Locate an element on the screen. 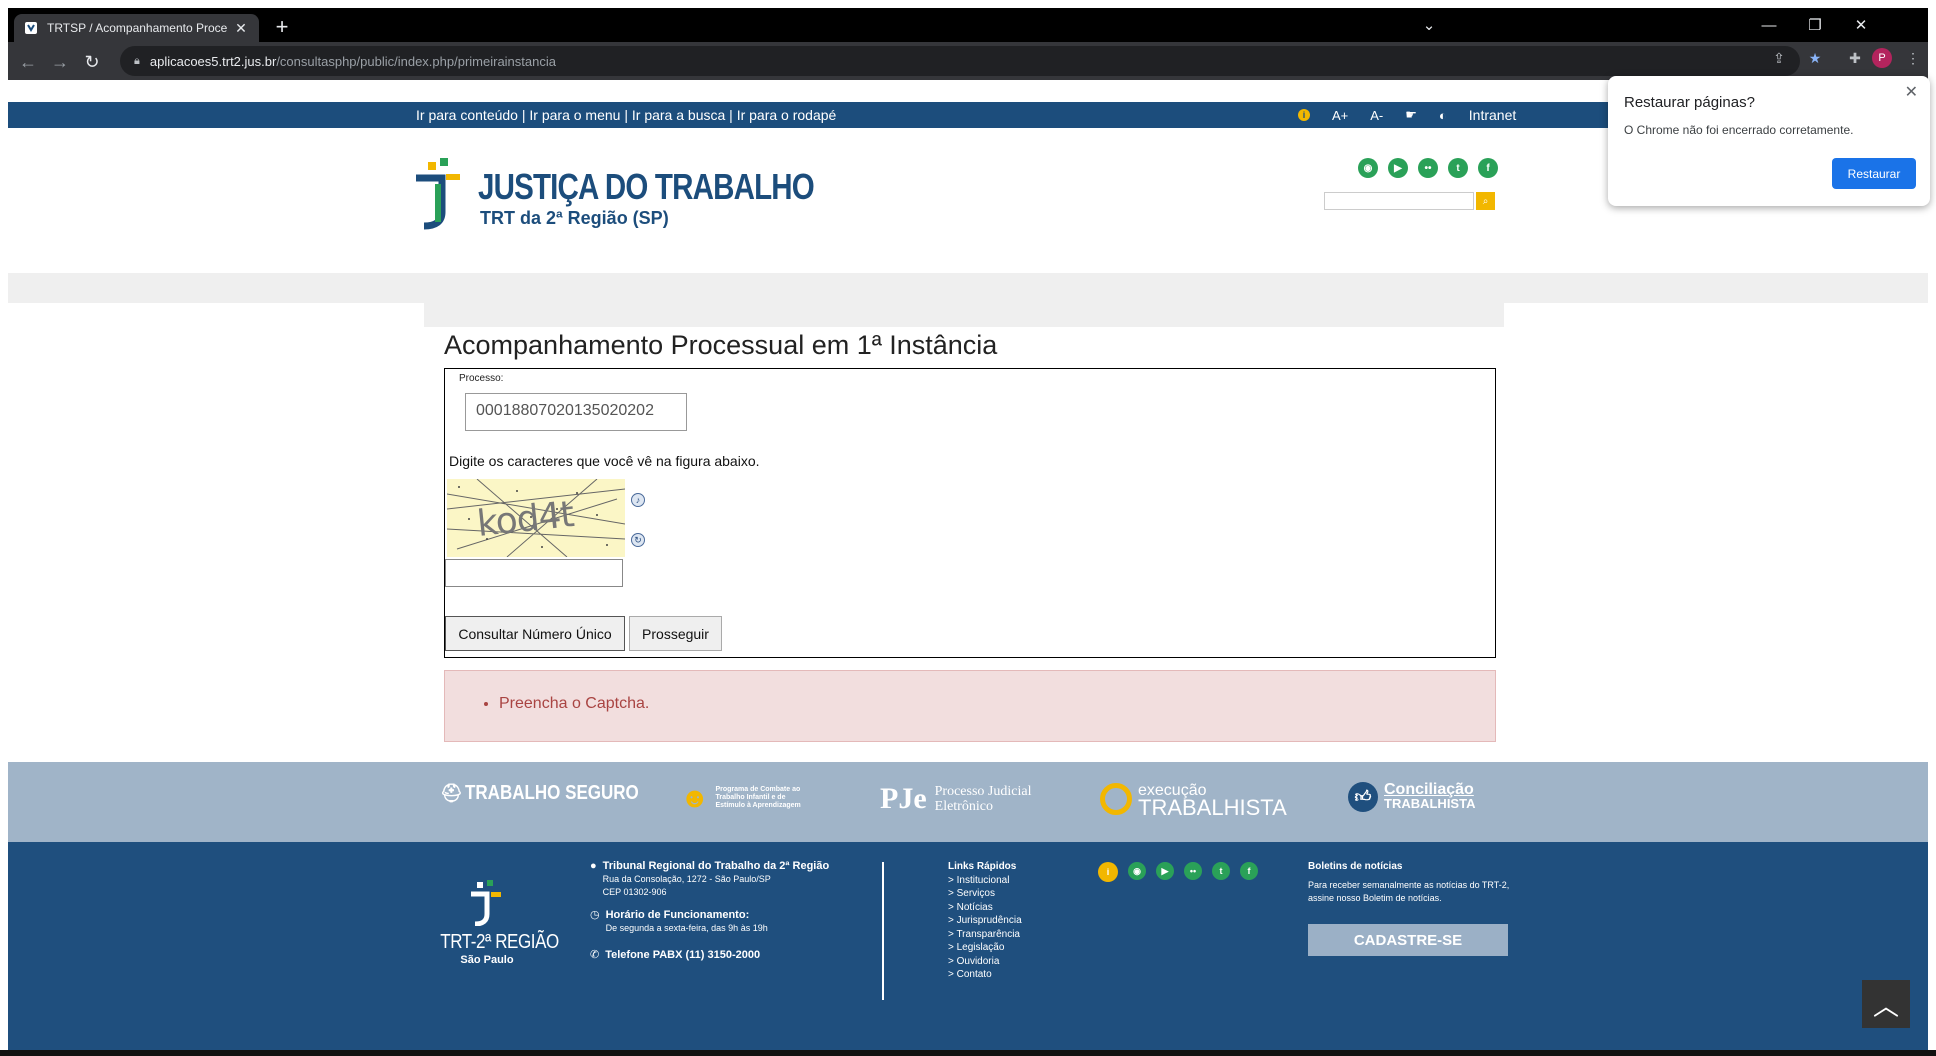 Image resolution: width=1936 pixels, height=1056 pixels. lock-icon: 🔒︎ is located at coordinates (137, 60).